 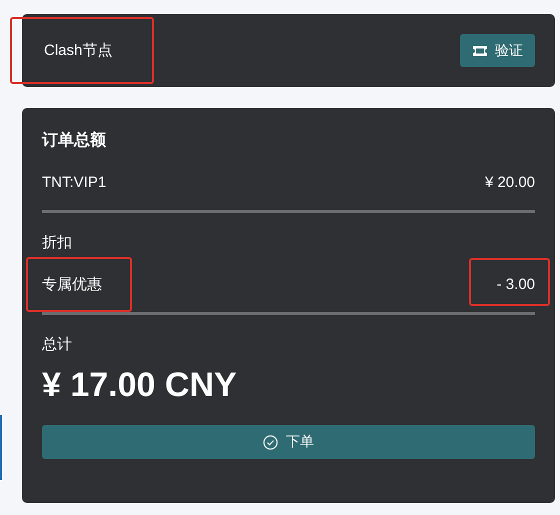 What do you see at coordinates (57, 344) in the screenshot?
I see `total-heading: 总计` at bounding box center [57, 344].